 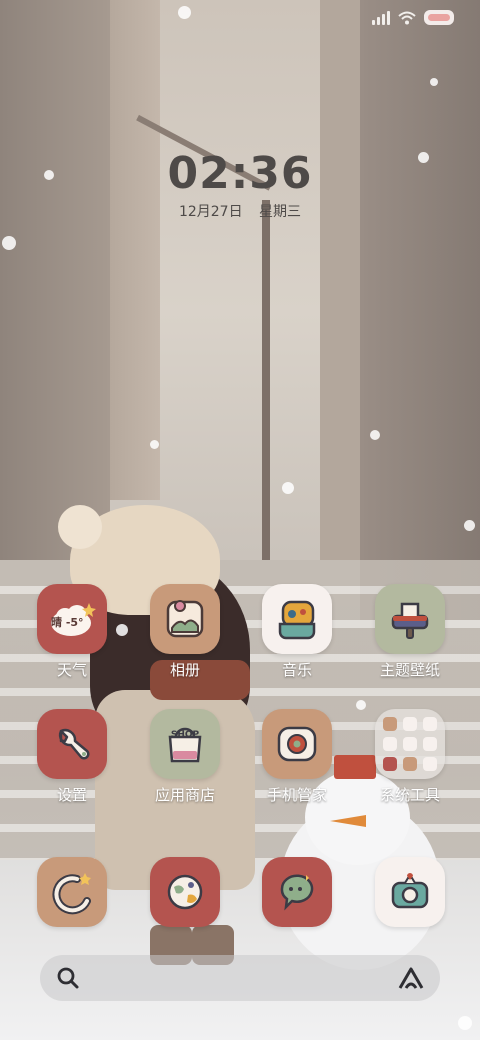 What do you see at coordinates (439, 17) in the screenshot?
I see `battery-icon` at bounding box center [439, 17].